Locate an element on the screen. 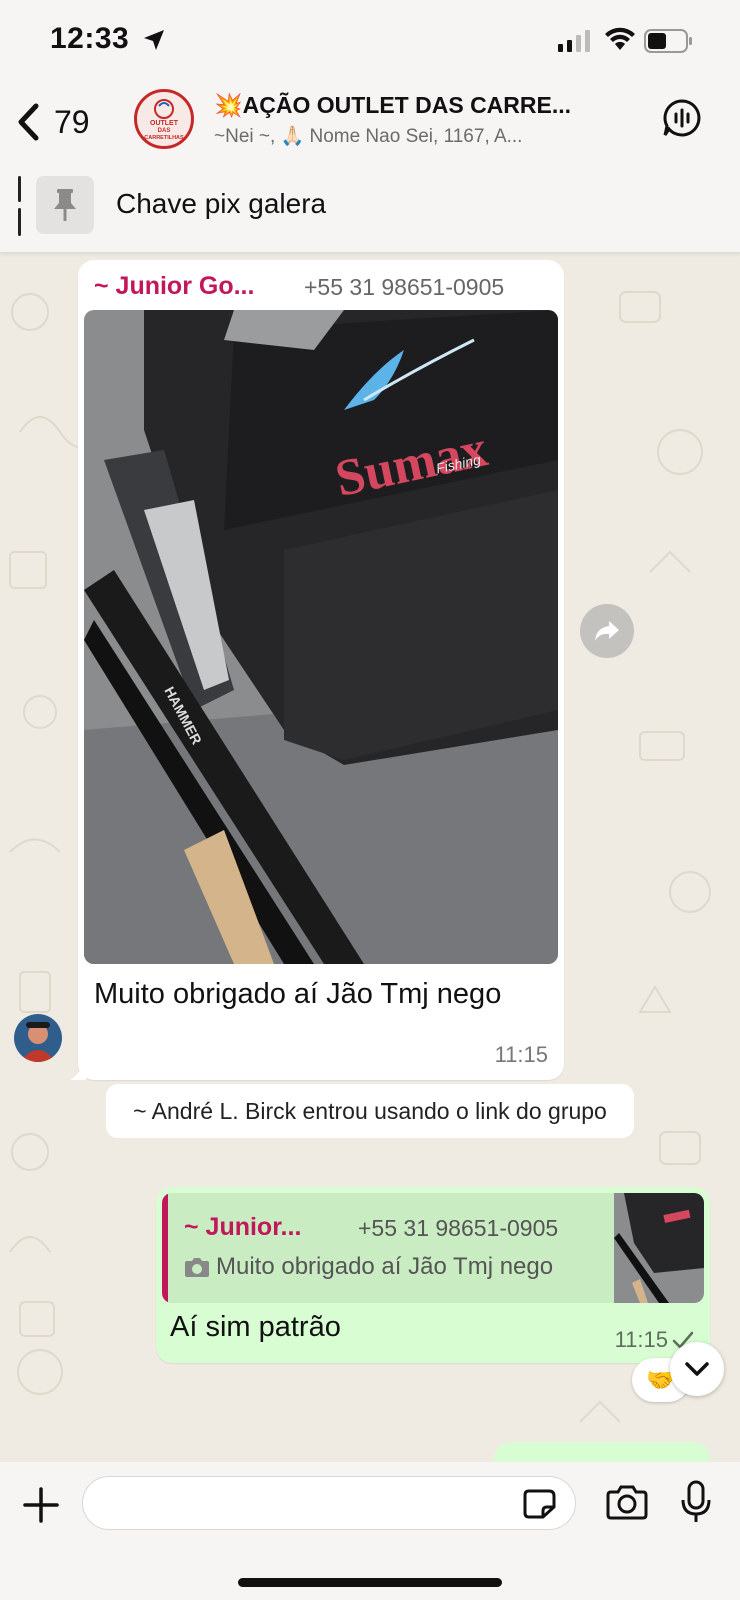  group-avatar: OUTLET DAS CARRETILHAS is located at coordinates (164, 119).